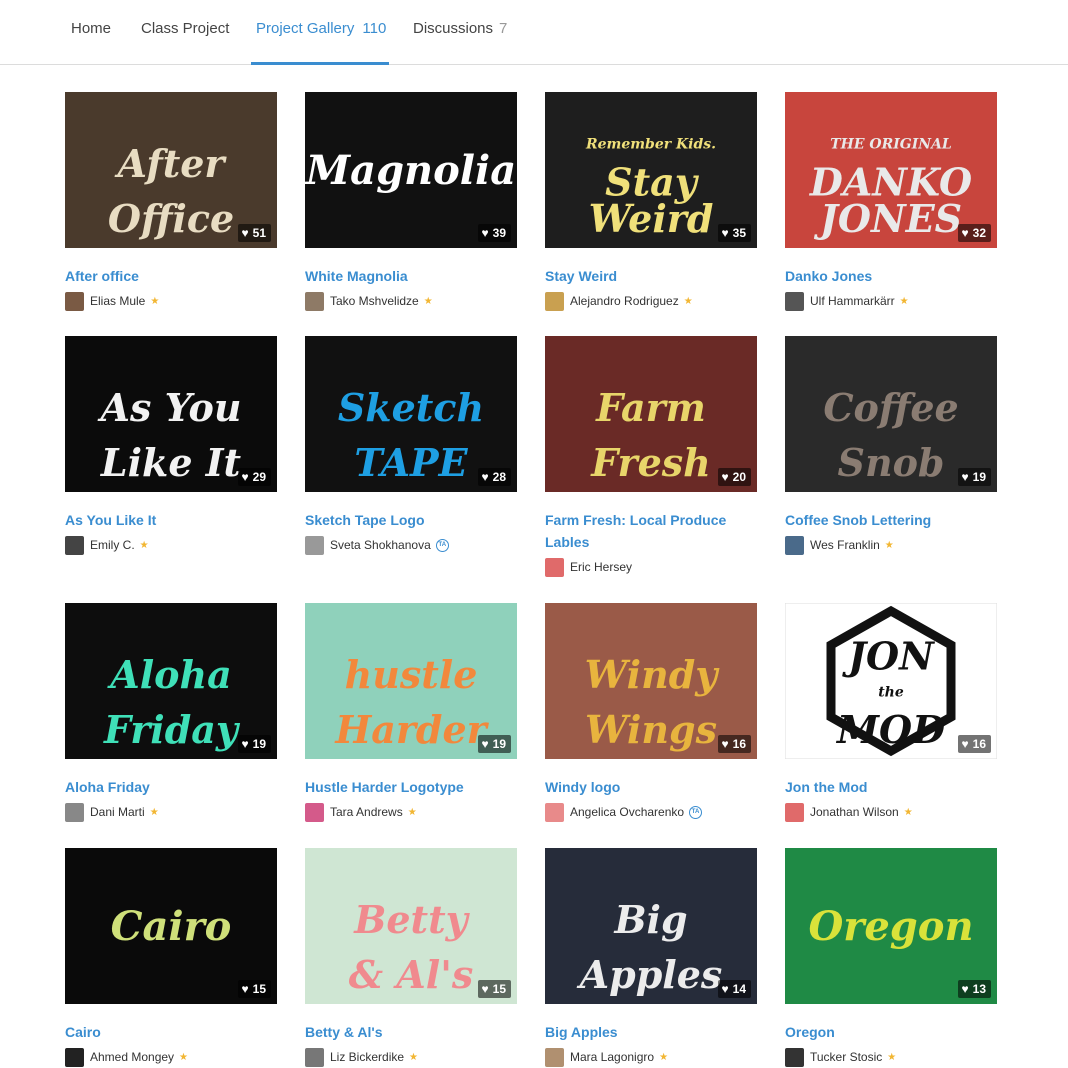 The width and height of the screenshot is (1068, 1068). Describe the element at coordinates (650, 462) in the screenshot. I see `thumbnail-lettering: Fresh` at that location.